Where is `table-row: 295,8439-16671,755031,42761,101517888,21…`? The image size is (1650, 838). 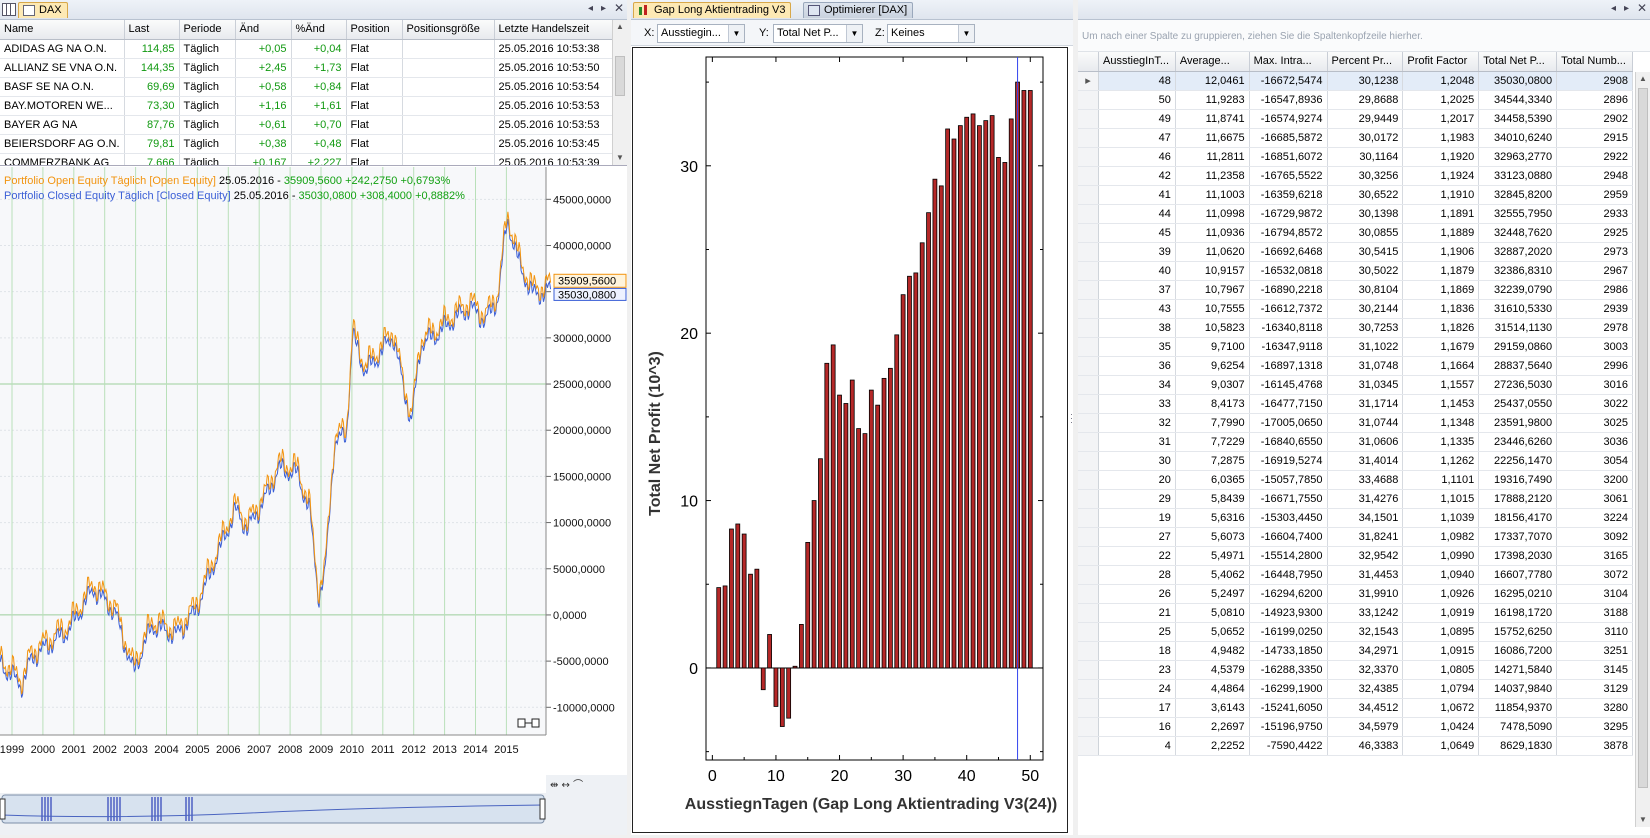
table-row: 295,8439-16671,755031,42761,101517888,21… is located at coordinates (1355, 498).